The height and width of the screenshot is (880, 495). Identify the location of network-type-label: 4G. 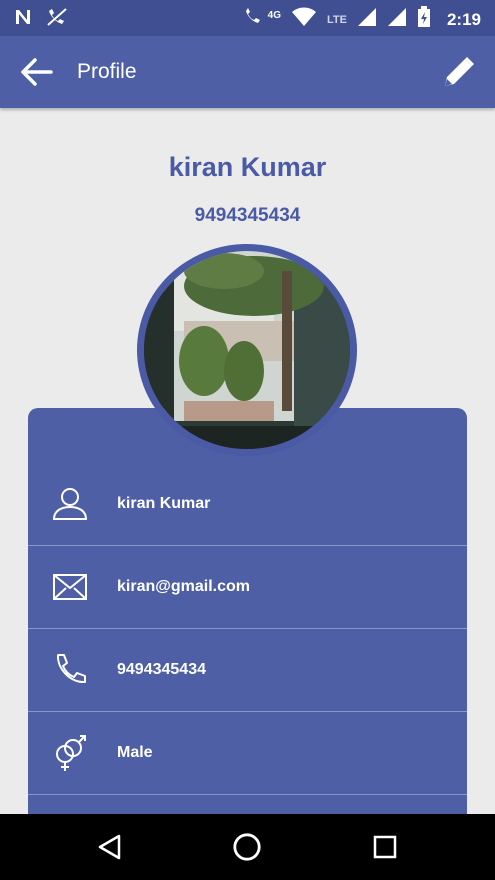
(274, 15).